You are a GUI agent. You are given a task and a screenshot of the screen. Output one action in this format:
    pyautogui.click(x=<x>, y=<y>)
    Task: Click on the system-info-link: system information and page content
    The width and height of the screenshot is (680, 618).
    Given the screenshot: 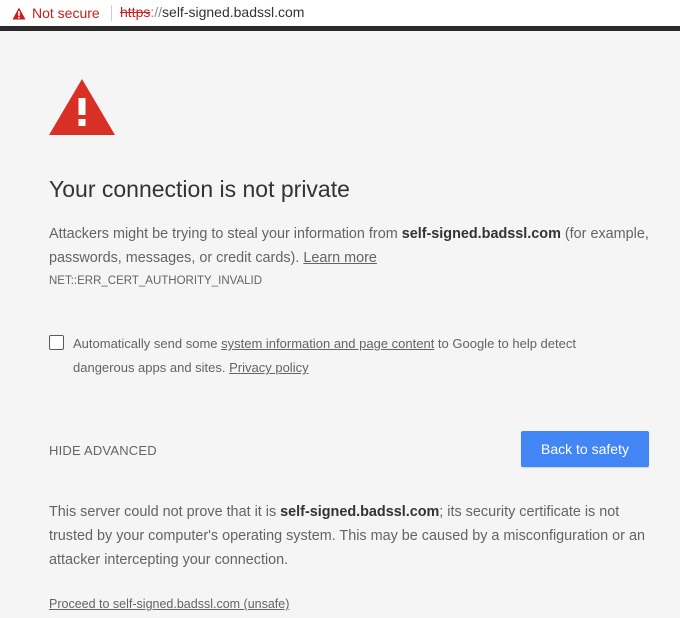 What is the action you would take?
    pyautogui.click(x=327, y=343)
    